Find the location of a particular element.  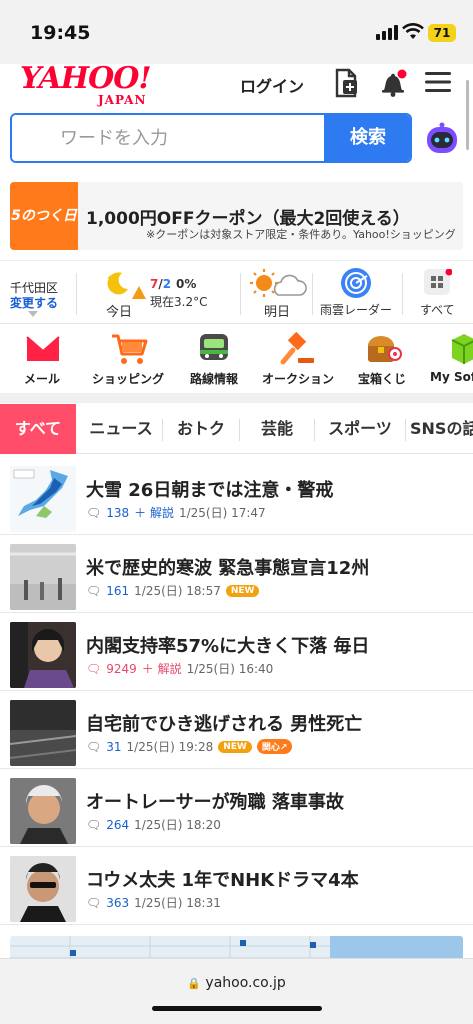

news-date: 1/25(日) 18:20 is located at coordinates (177, 825).